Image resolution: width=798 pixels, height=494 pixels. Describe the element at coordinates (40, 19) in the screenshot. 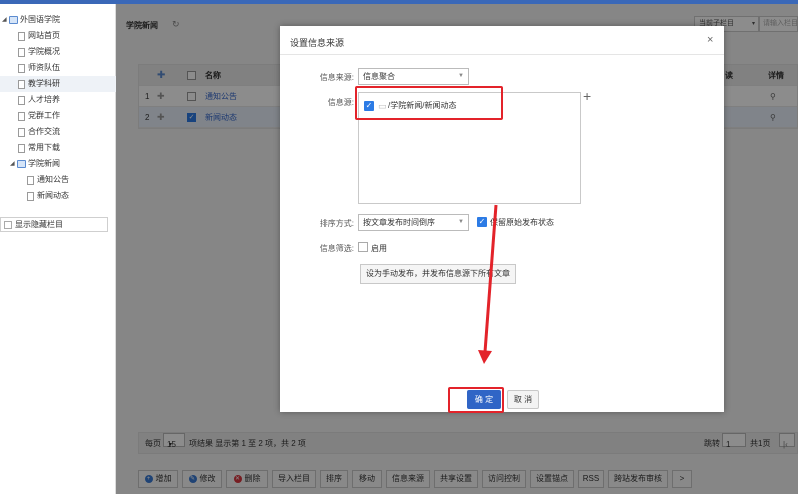

I see `tree-root-label: 外国语学院` at that location.